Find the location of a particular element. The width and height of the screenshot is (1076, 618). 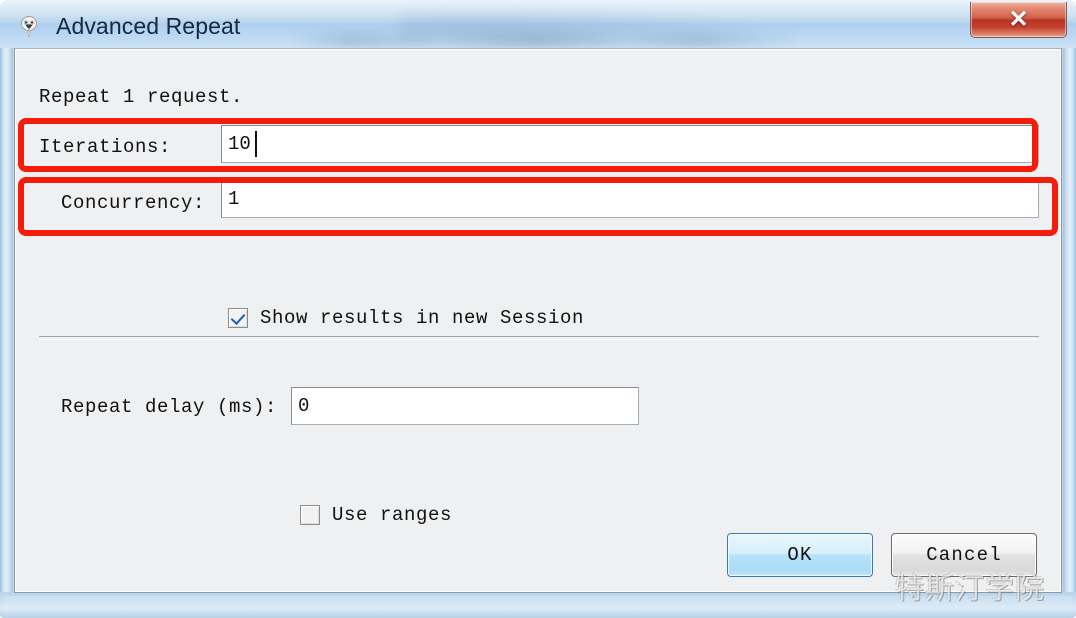

show-results-checkbox-row: Show results in new Session is located at coordinates (406, 318).